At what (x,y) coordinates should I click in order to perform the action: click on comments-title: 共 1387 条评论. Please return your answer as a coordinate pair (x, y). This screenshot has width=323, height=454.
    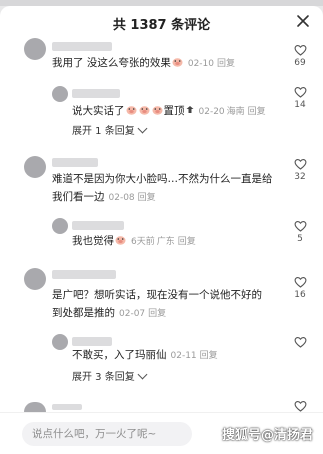
    Looking at the image, I should click on (161, 25).